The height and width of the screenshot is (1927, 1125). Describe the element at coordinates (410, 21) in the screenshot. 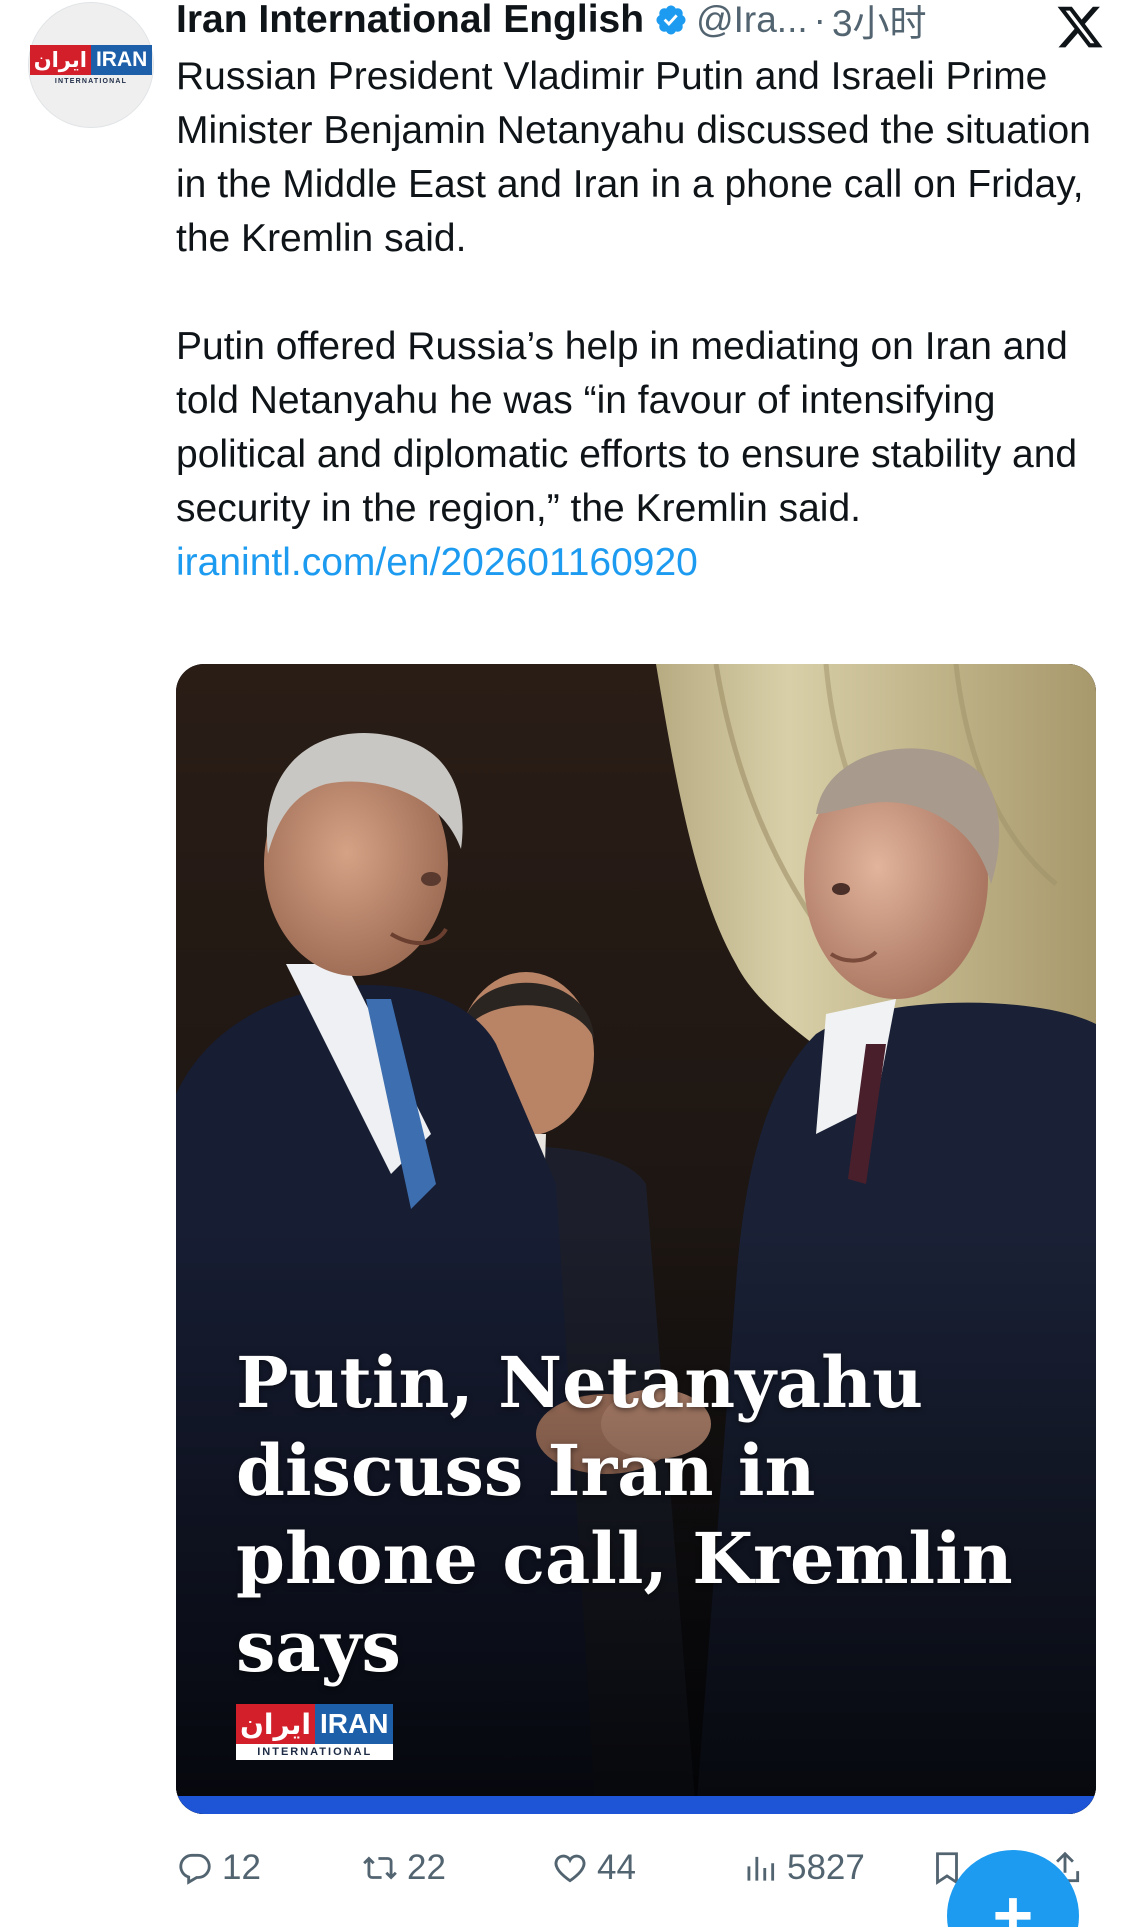

I see `account-name: Iran International English` at that location.